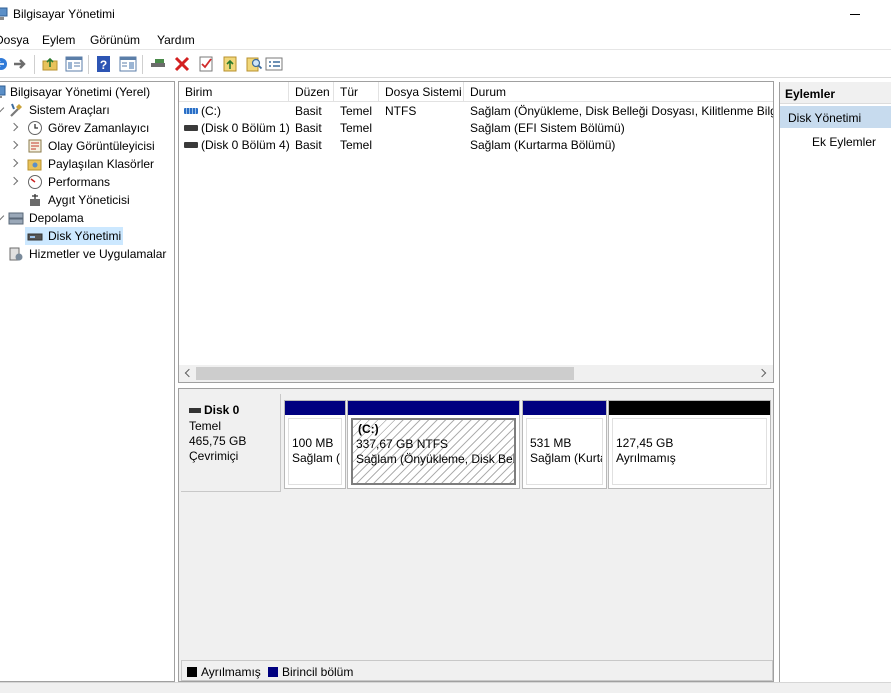  I want to click on legend-unallocated-label: Ayrılmamış, so click(231, 672).